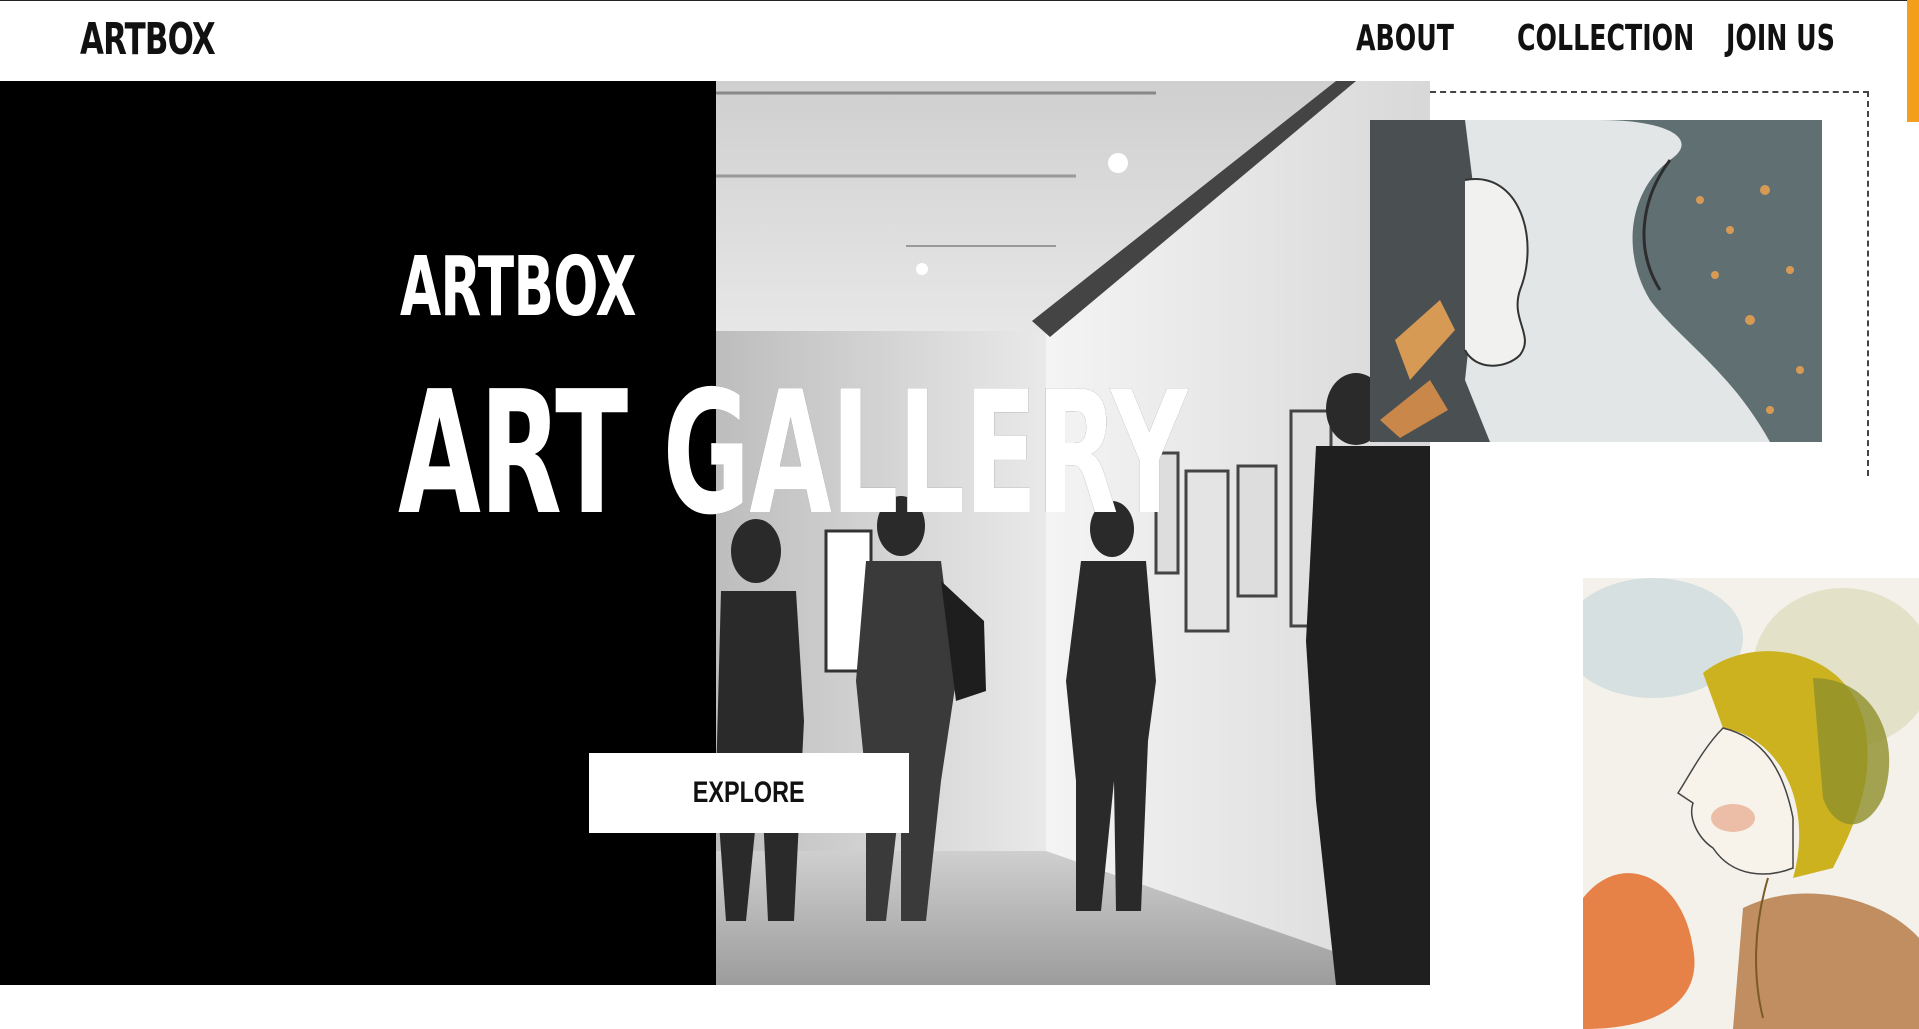 The image size is (1919, 1029). What do you see at coordinates (1596, 281) in the screenshot?
I see `artwork-woman-leopard` at bounding box center [1596, 281].